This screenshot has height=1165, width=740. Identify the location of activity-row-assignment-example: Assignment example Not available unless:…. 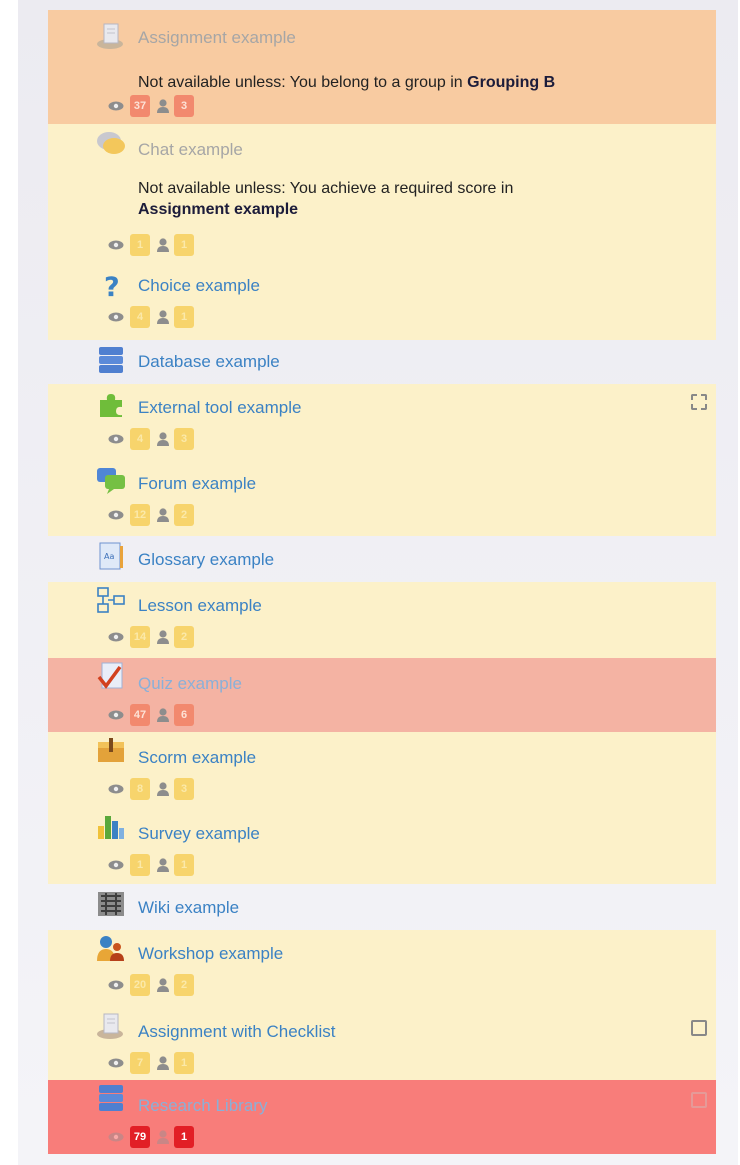
(382, 67).